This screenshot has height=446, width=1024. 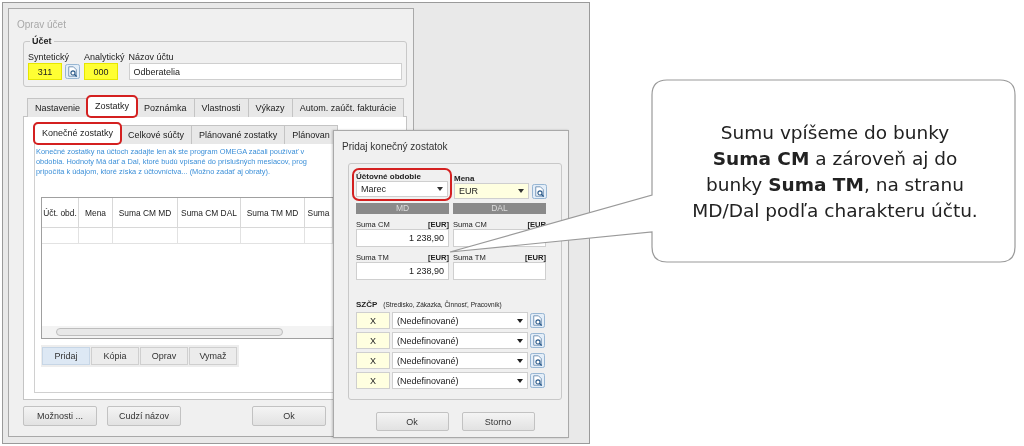 What do you see at coordinates (209, 213) in the screenshot?
I see `column-header: Suma CM DAL` at bounding box center [209, 213].